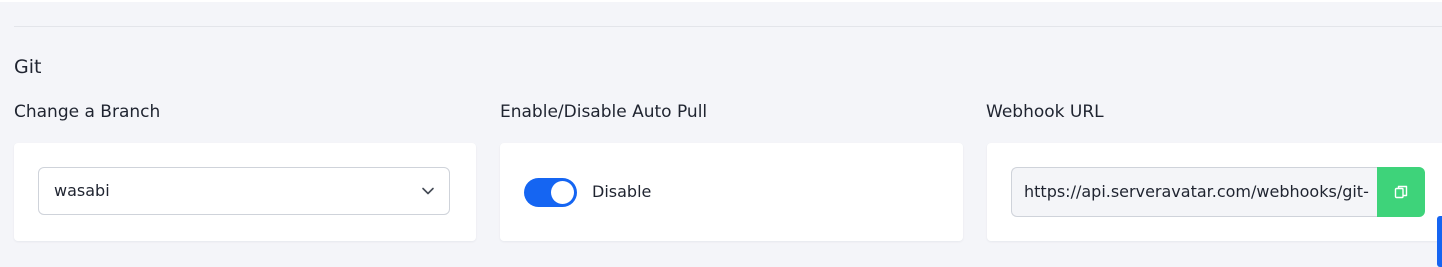 The width and height of the screenshot is (1442, 267). Describe the element at coordinates (721, 1) in the screenshot. I see `top-card-edge` at that location.